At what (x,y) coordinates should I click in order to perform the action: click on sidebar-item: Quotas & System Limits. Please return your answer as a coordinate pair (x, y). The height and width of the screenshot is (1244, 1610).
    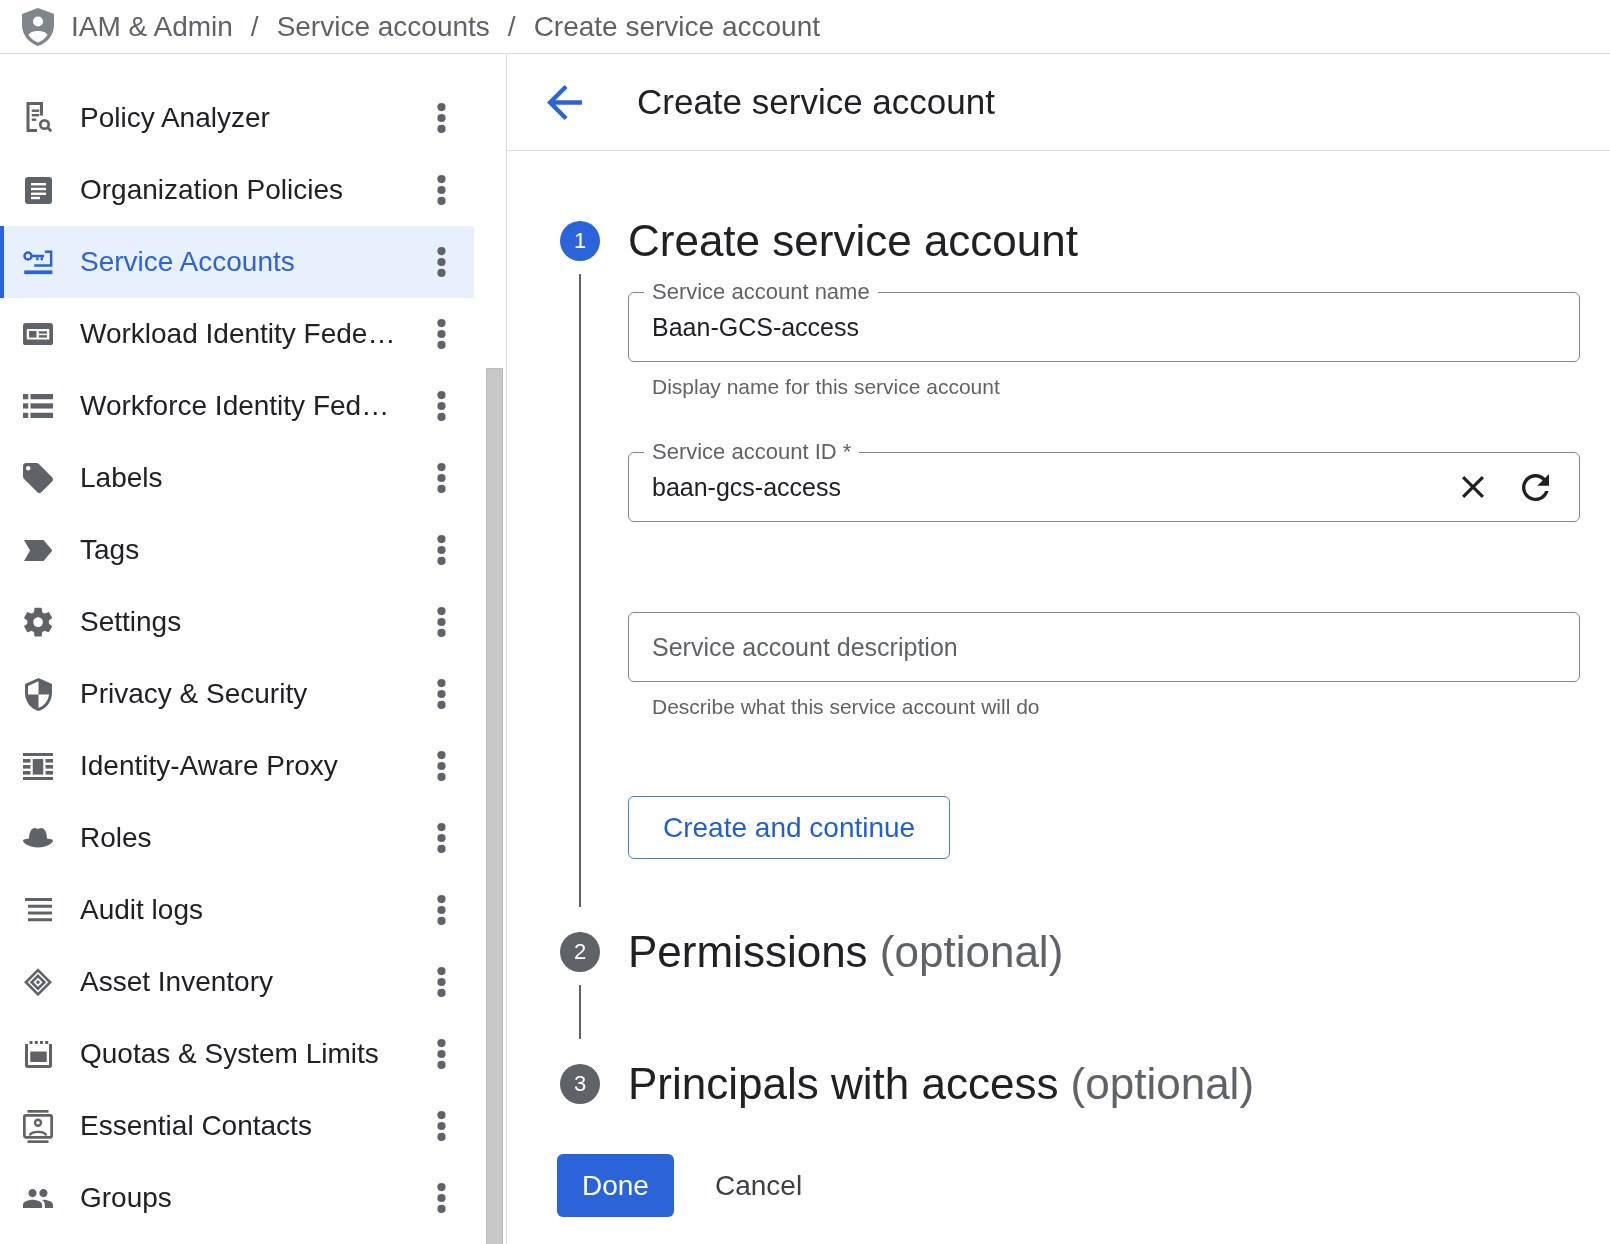
    Looking at the image, I should click on (237, 1054).